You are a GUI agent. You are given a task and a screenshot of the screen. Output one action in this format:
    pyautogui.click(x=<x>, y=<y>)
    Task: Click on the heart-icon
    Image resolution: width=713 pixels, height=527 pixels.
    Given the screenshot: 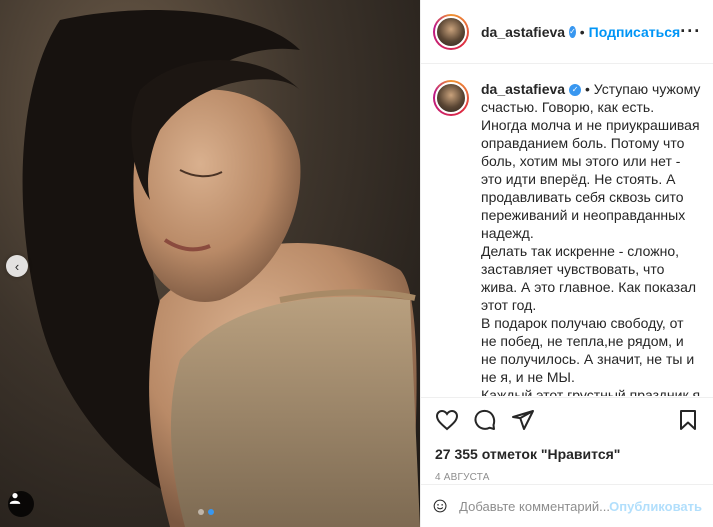 What is the action you would take?
    pyautogui.click(x=447, y=420)
    